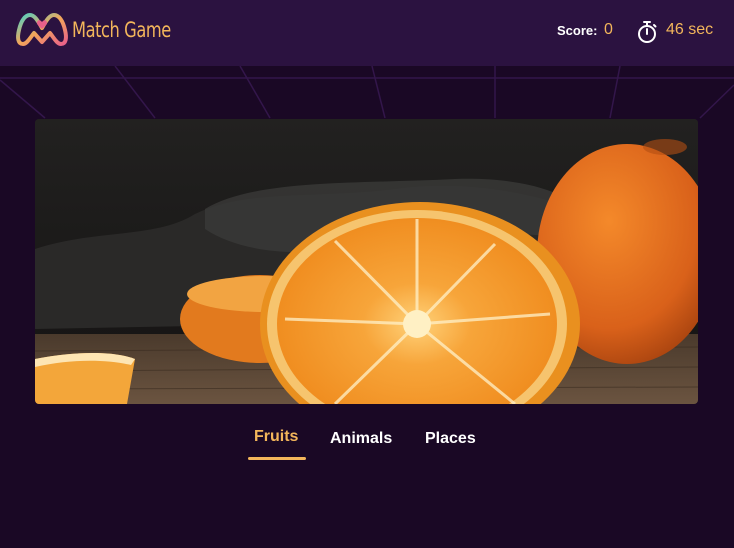  Describe the element at coordinates (121, 30) in the screenshot. I see `app-title: Match Game` at that location.